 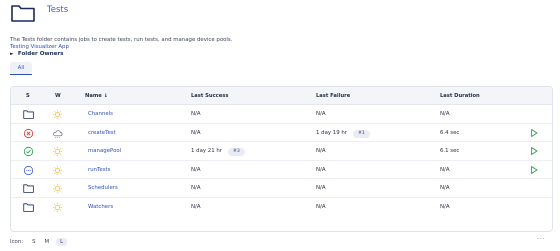 What do you see at coordinates (281, 207) in the screenshot?
I see `table-row: Watchers N/A N/A N/A` at bounding box center [281, 207].